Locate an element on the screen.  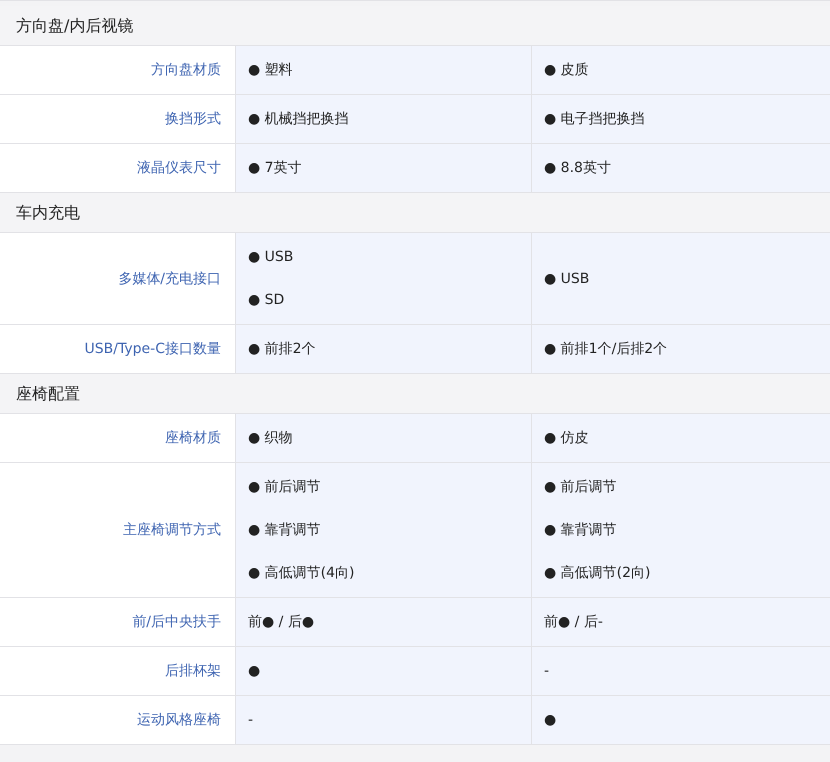
cell-value: ● 高低调节(2向) is located at coordinates (598, 573).